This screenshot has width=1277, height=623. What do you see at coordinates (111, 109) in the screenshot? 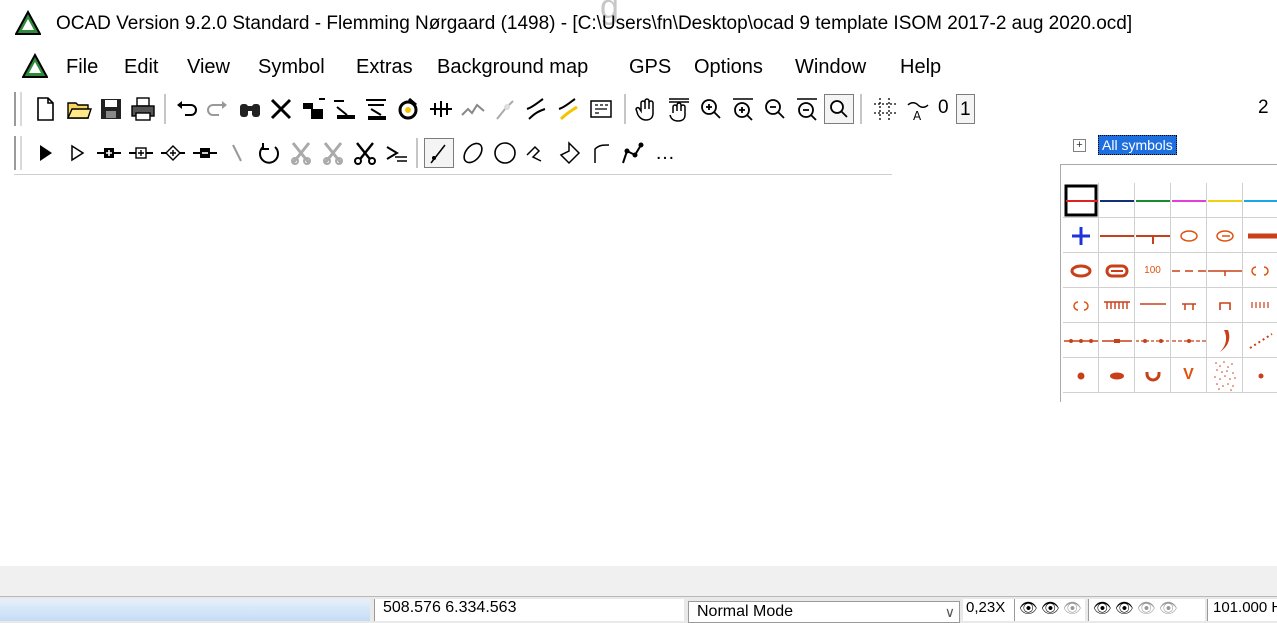
I see `save-icon` at bounding box center [111, 109].